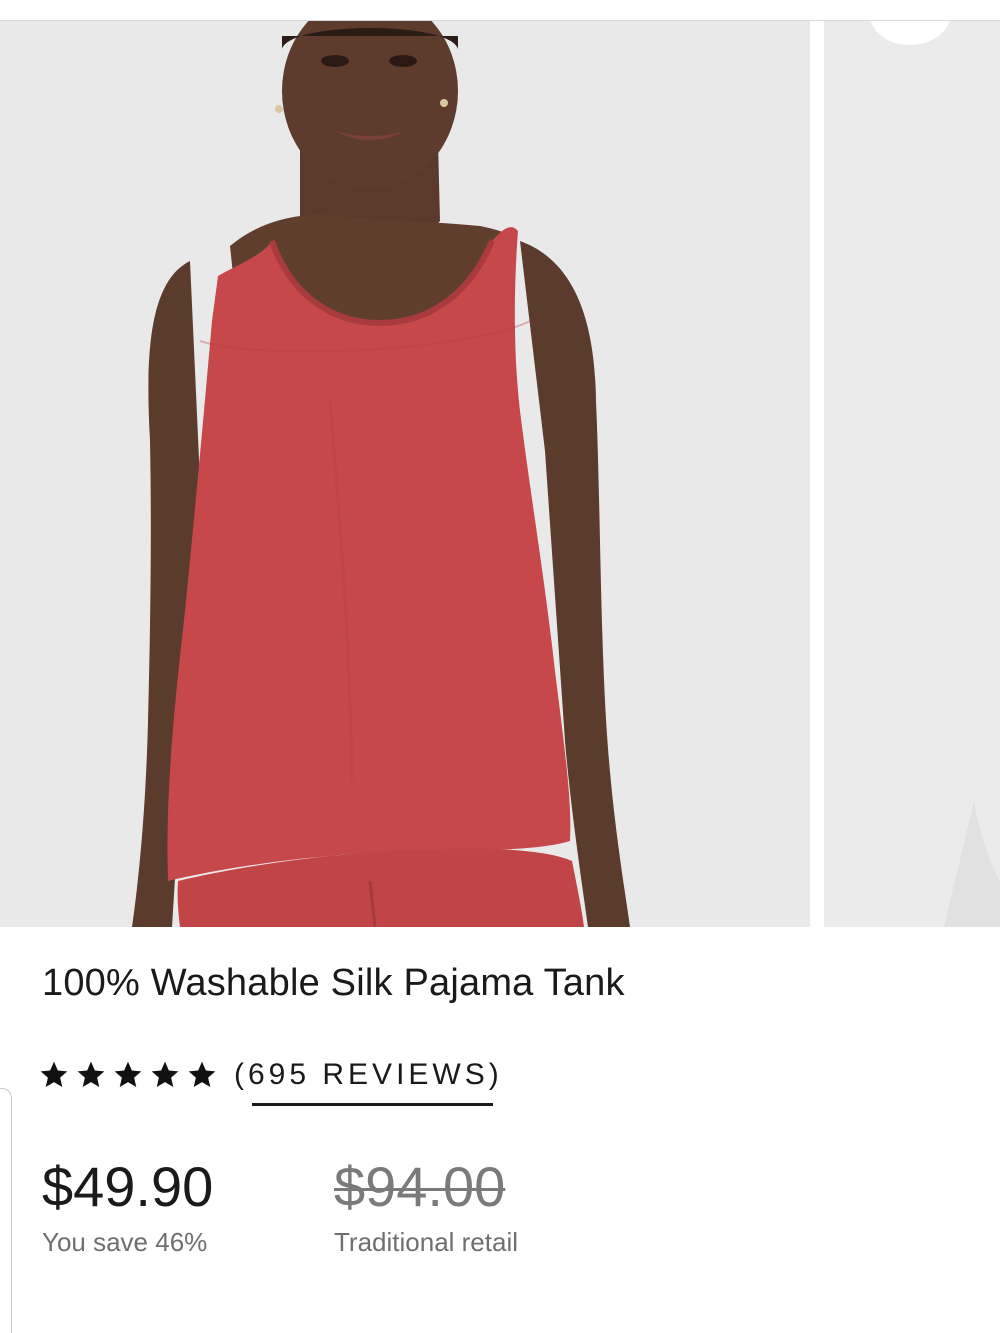  I want to click on reviews-link-underline, so click(372, 1104).